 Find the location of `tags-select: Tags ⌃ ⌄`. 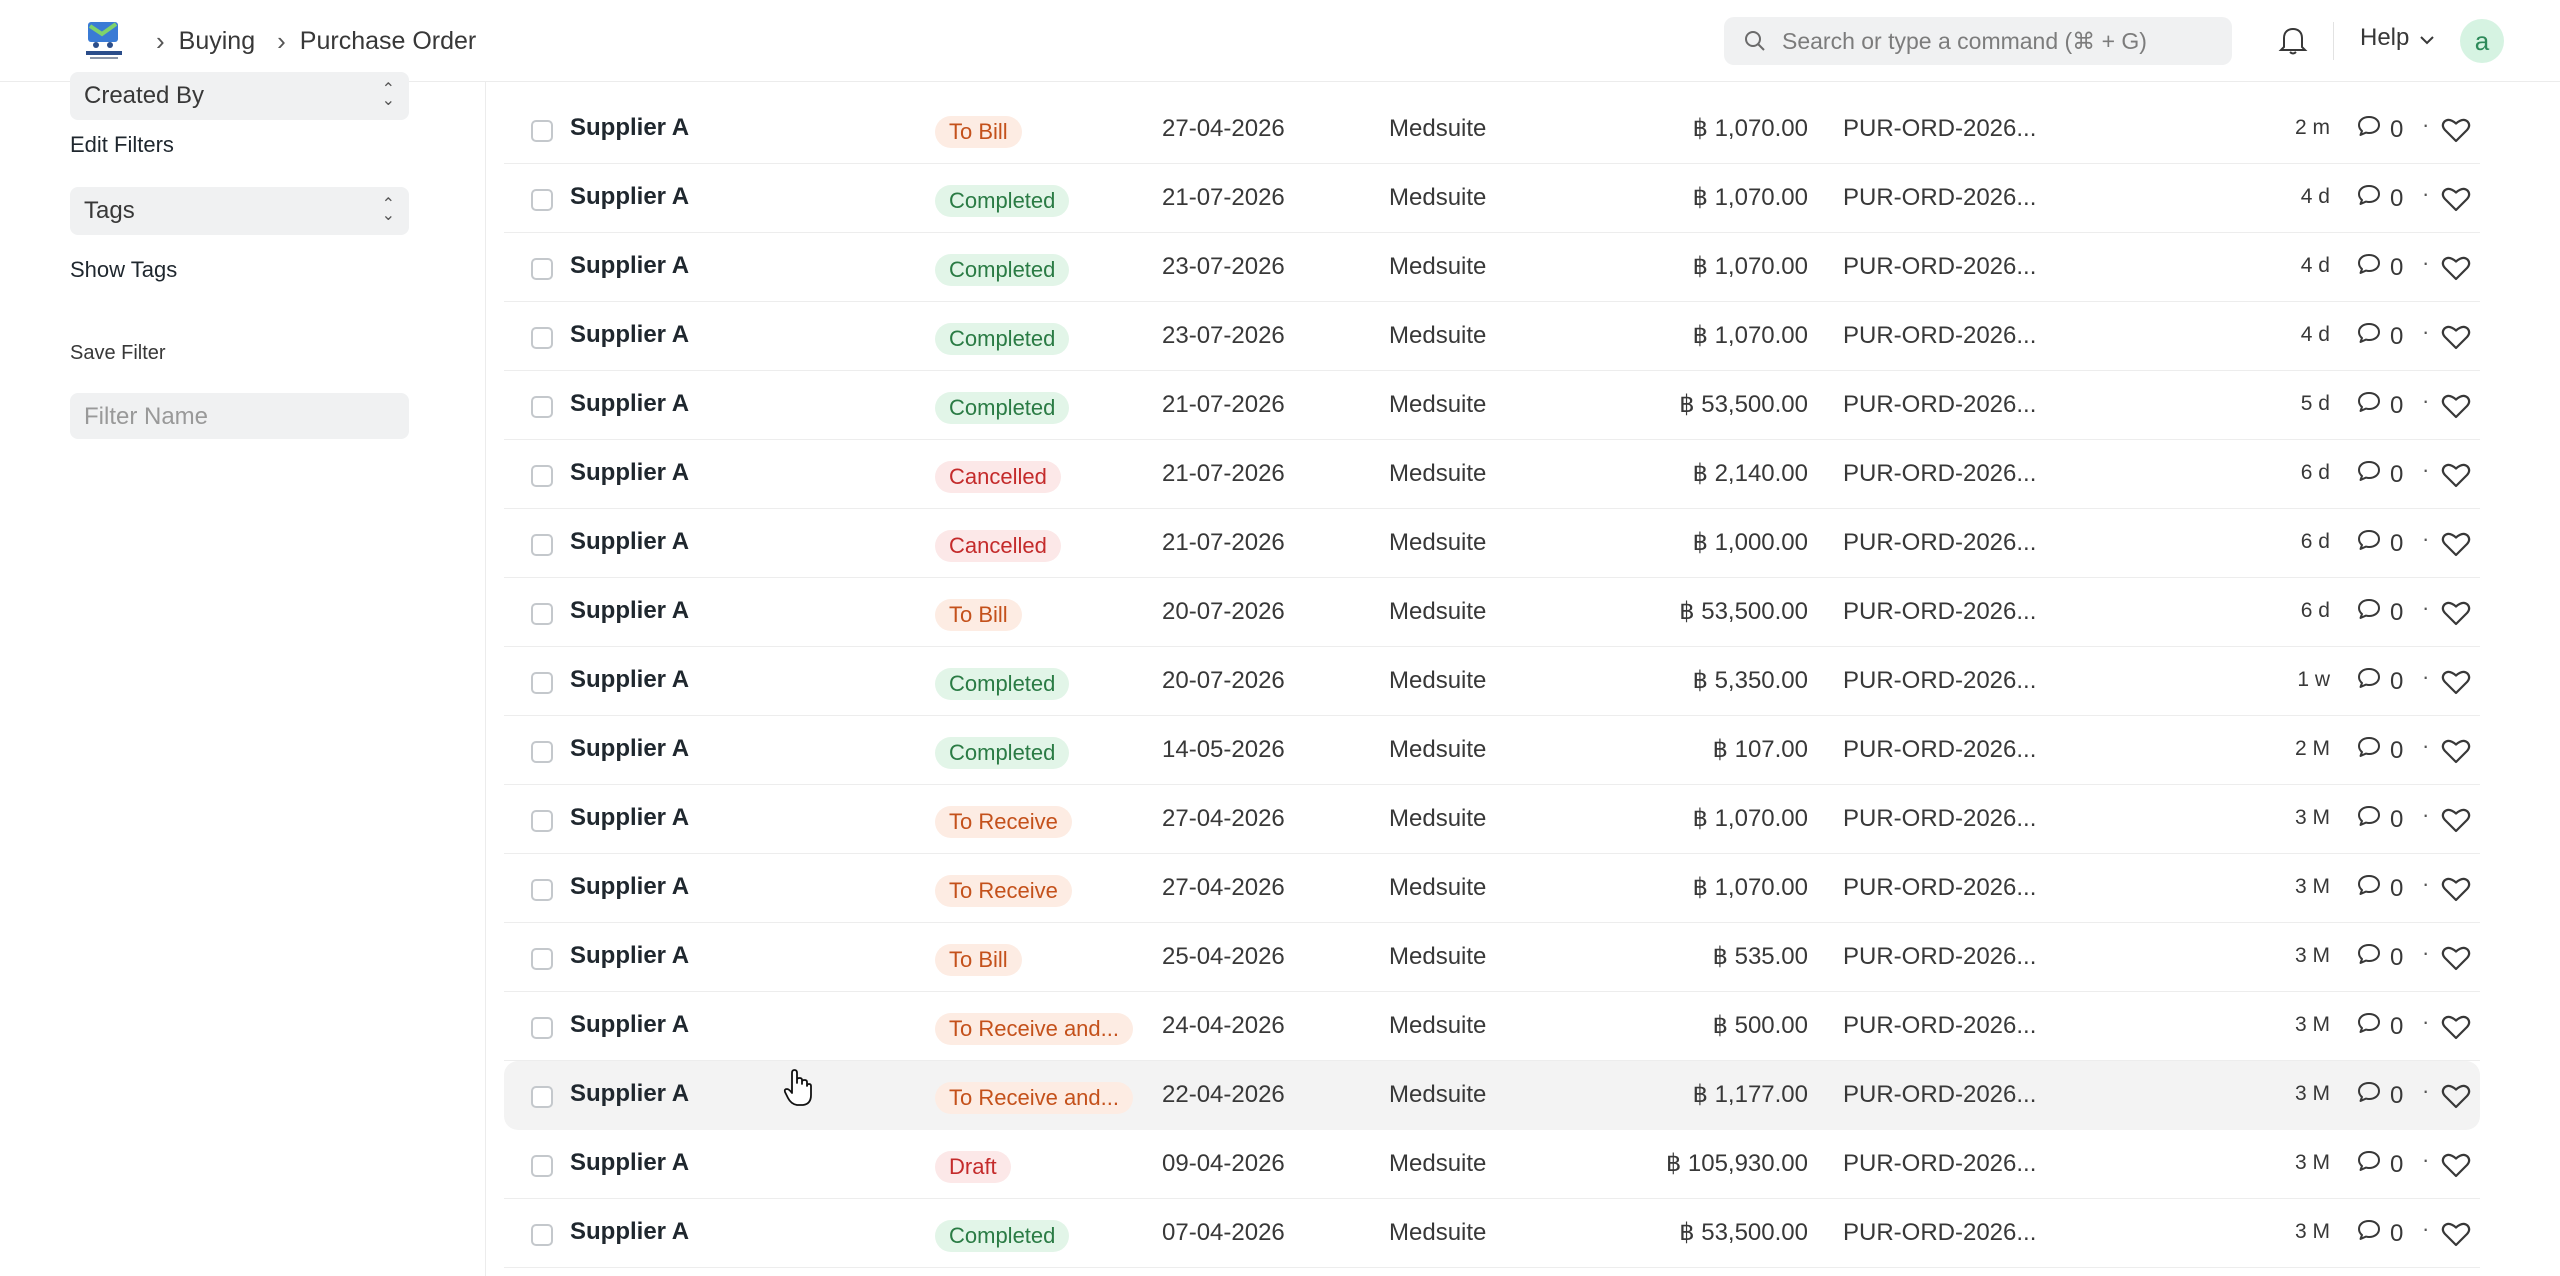

tags-select: Tags ⌃ ⌄ is located at coordinates (239, 211).